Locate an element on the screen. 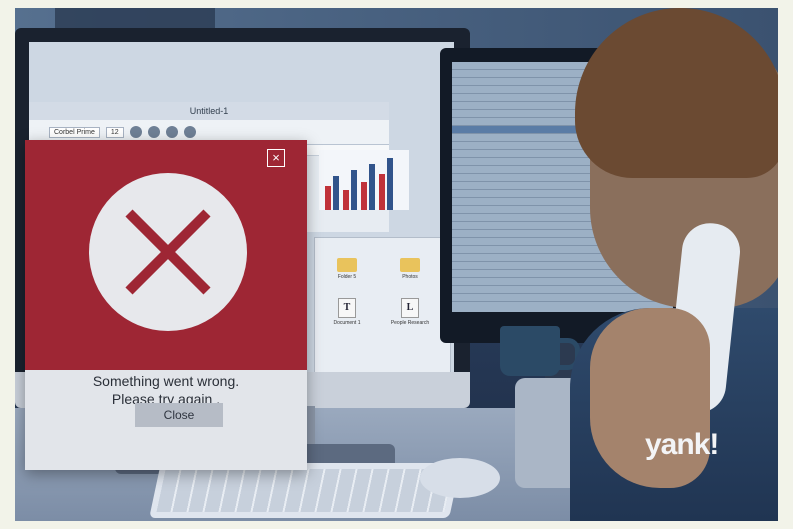 The height and width of the screenshot is (529, 793). file-item: L People Research is located at coordinates (410, 312).